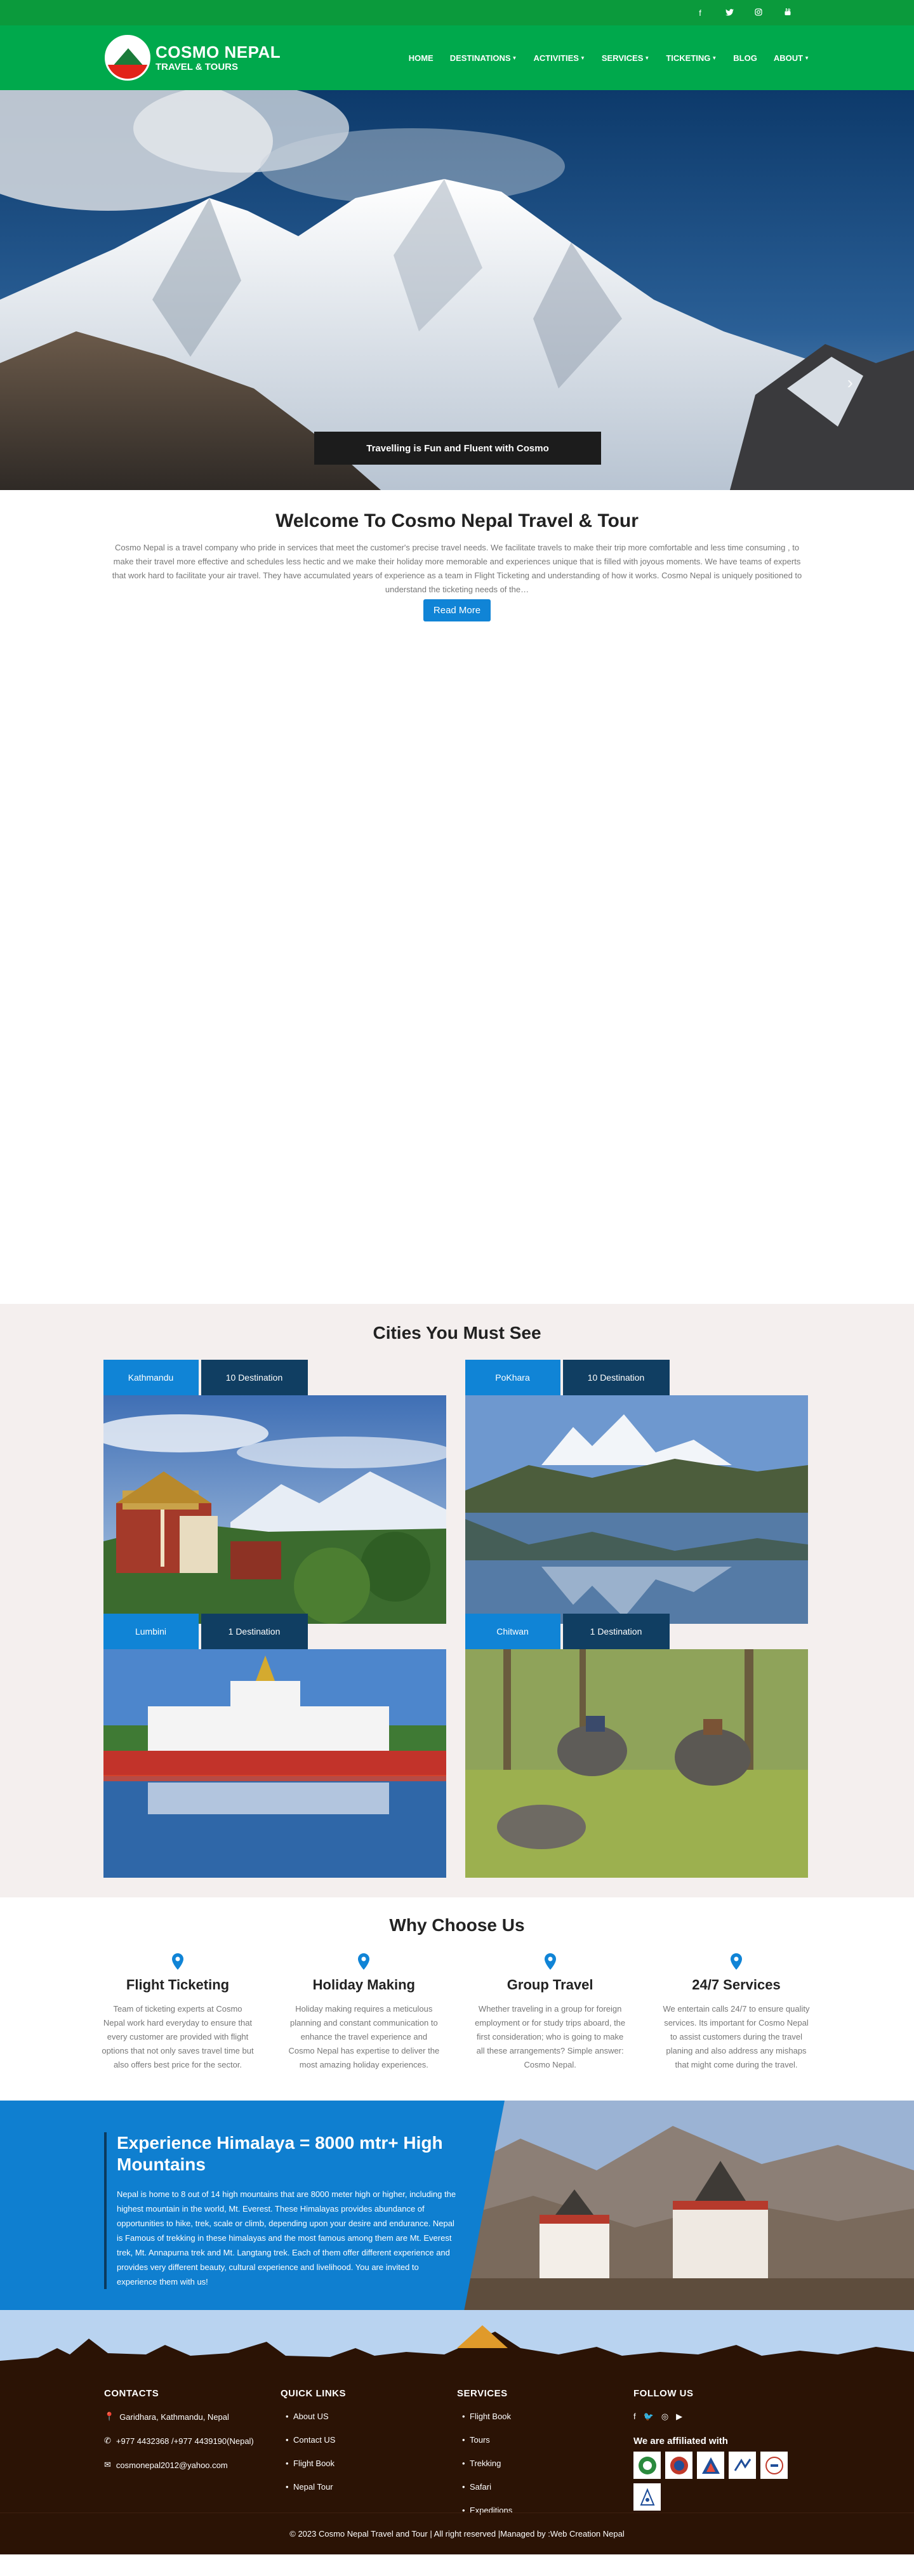  Describe the element at coordinates (107, 2464) in the screenshot. I see `email-icon: ✉` at that location.